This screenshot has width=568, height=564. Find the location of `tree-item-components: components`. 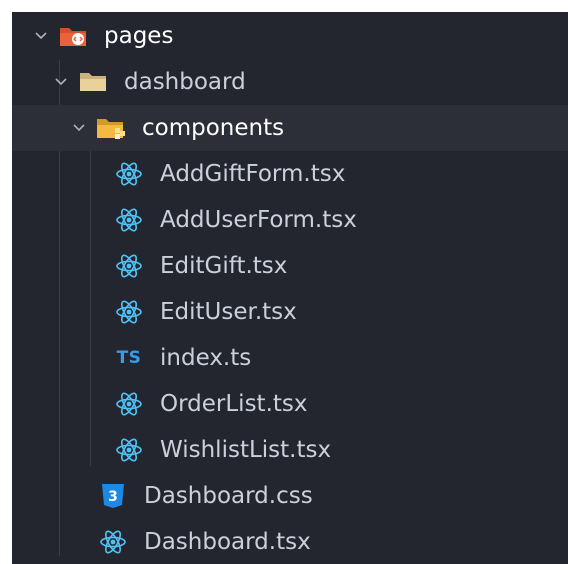

tree-item-components: components is located at coordinates (290, 128).